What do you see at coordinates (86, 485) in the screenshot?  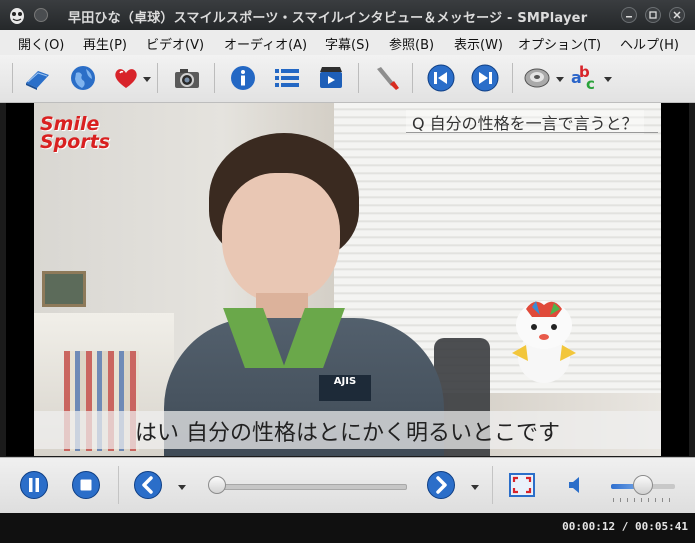 I see `stop-button` at bounding box center [86, 485].